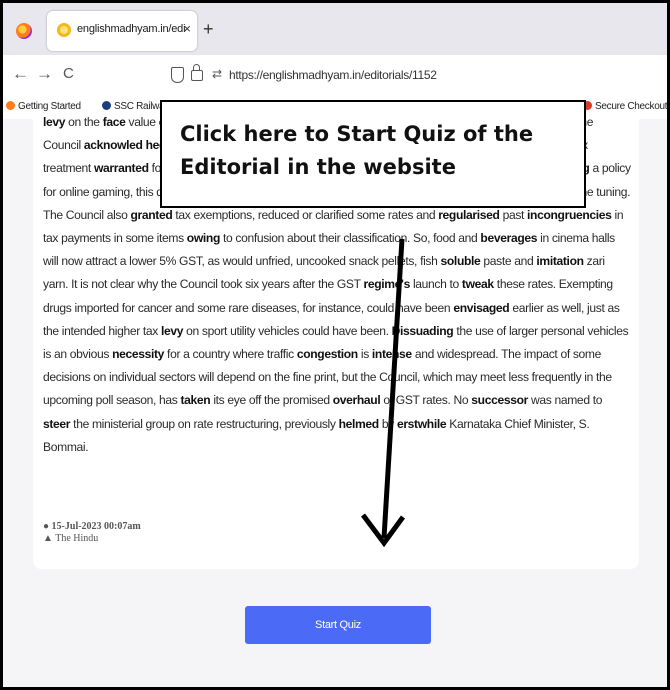 This screenshot has width=670, height=690. I want to click on vocab-word: envisaged, so click(481, 307).